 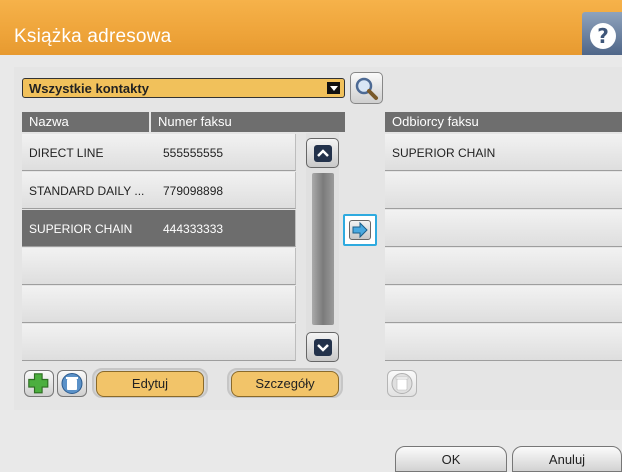 I want to click on recipient-name: SUPERIOR CHAIN, so click(x=444, y=153).